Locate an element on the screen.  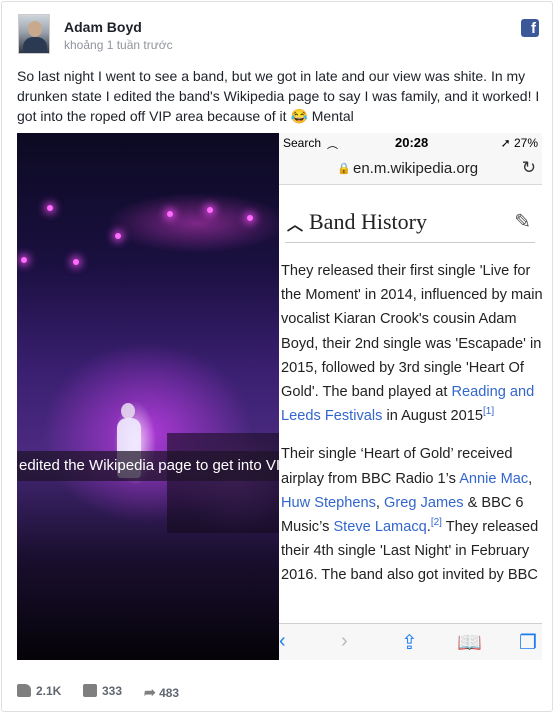
likes-value: 2.1K is located at coordinates (49, 691).